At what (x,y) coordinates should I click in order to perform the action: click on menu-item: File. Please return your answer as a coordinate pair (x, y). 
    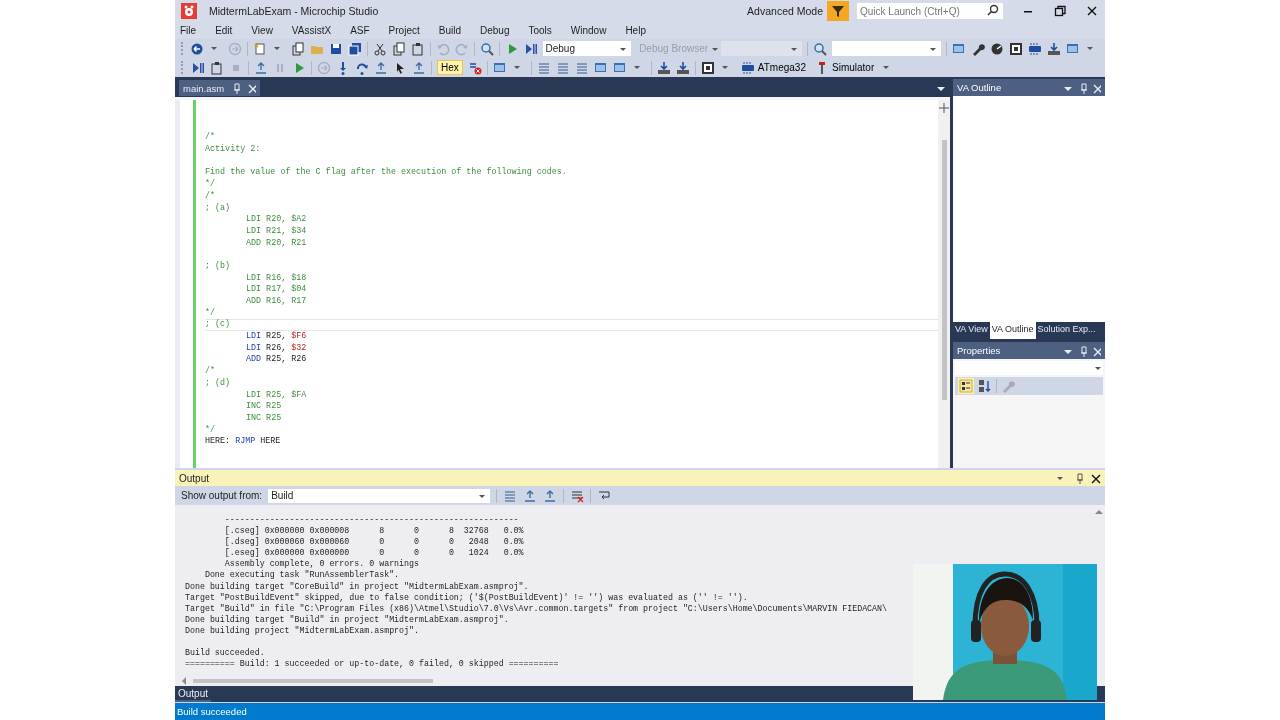
    Looking at the image, I should click on (188, 30).